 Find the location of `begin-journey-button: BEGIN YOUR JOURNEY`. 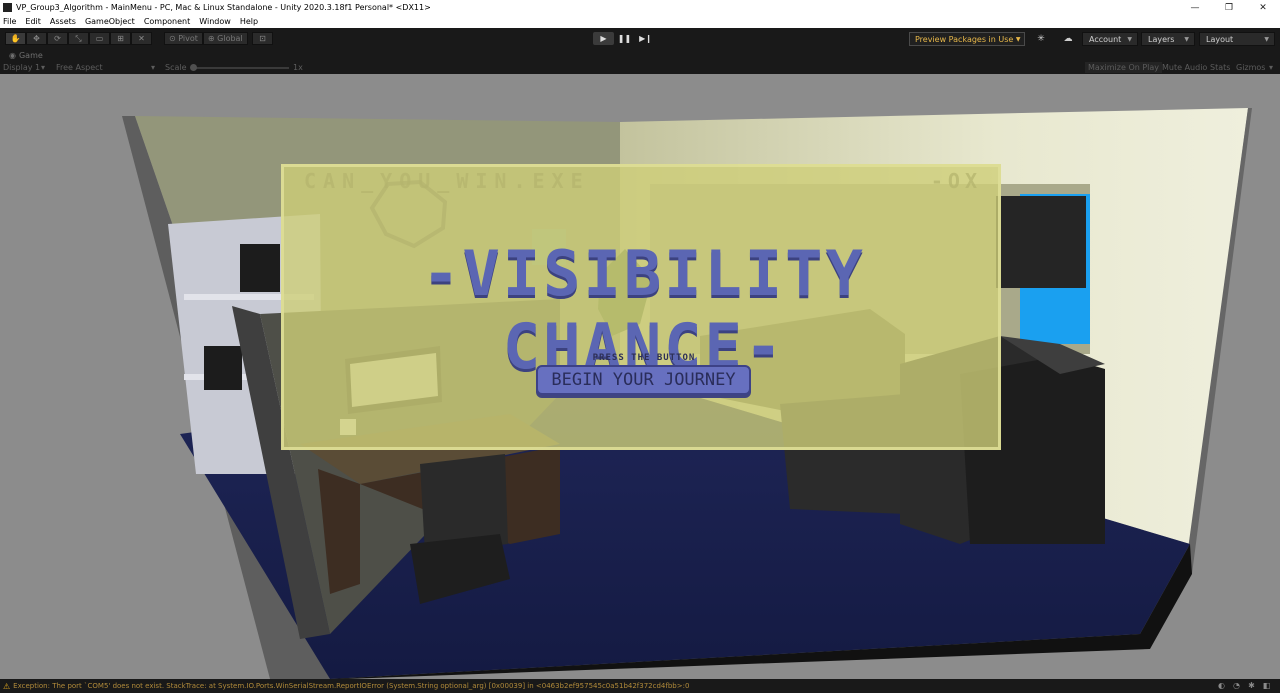

begin-journey-button: BEGIN YOUR JOURNEY is located at coordinates (643, 380).